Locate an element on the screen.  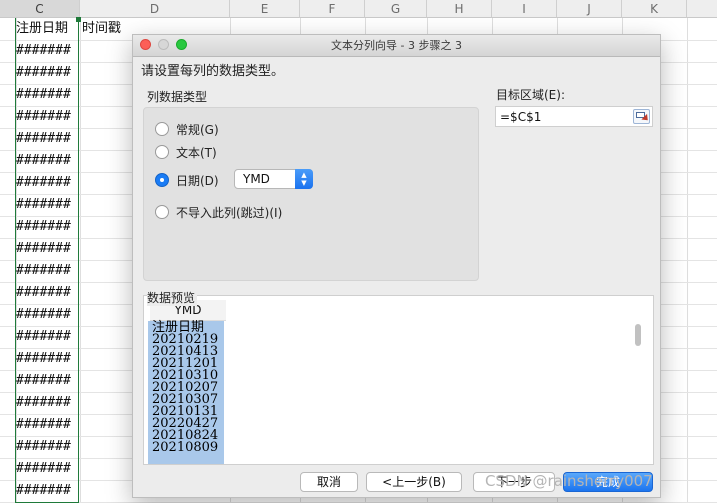
column-header-g: G is located at coordinates (396, 9).